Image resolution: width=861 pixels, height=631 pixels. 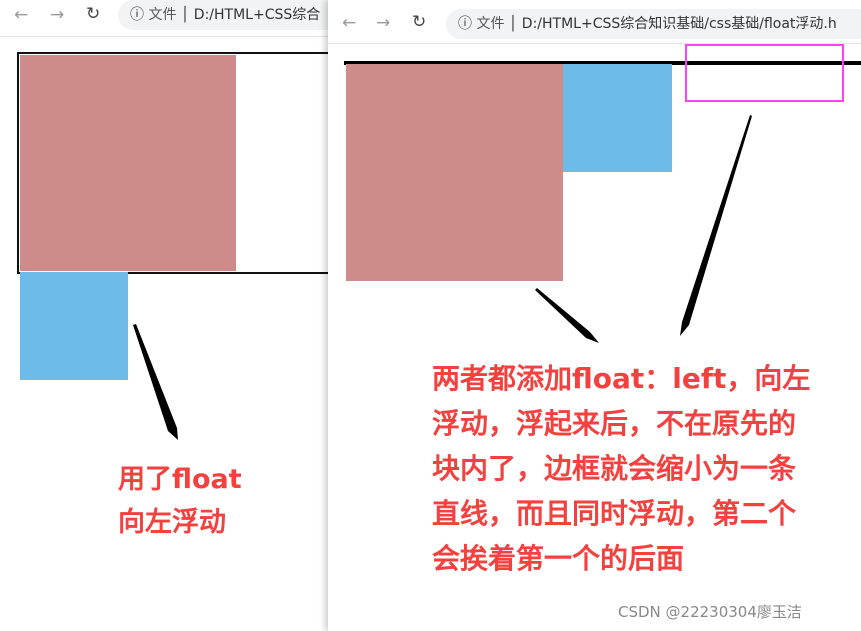 I want to click on arrow-left, so click(x=155, y=382).